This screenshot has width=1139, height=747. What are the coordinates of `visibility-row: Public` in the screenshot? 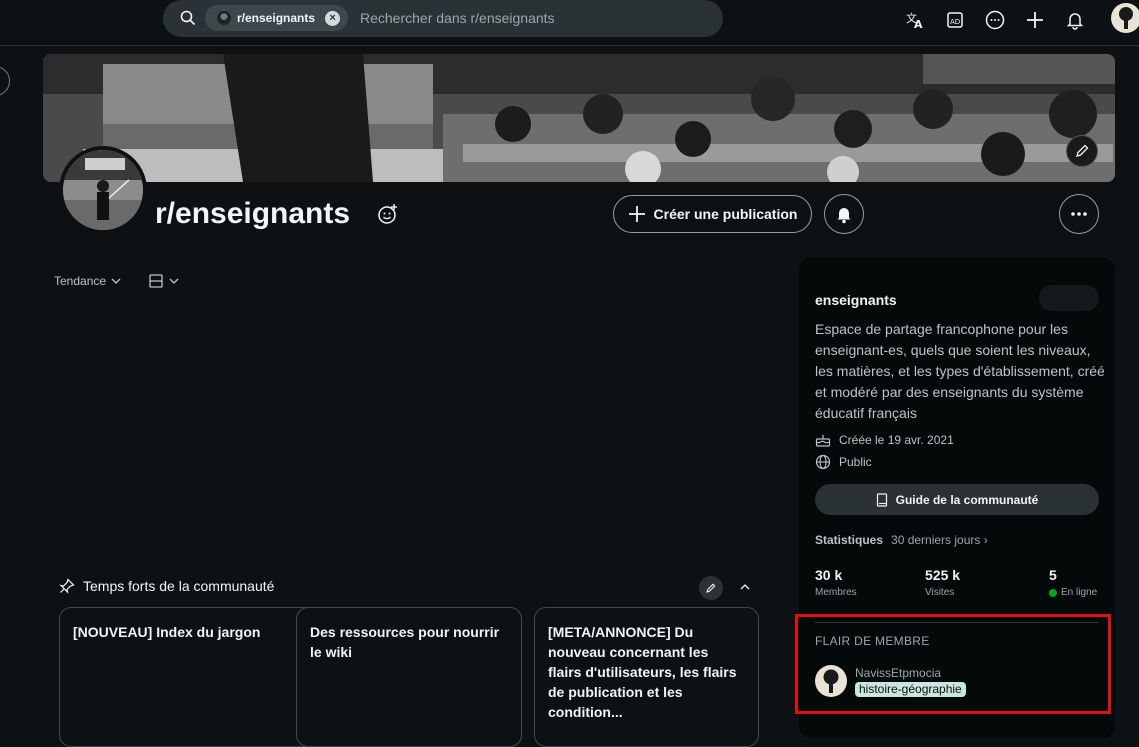 It's located at (843, 462).